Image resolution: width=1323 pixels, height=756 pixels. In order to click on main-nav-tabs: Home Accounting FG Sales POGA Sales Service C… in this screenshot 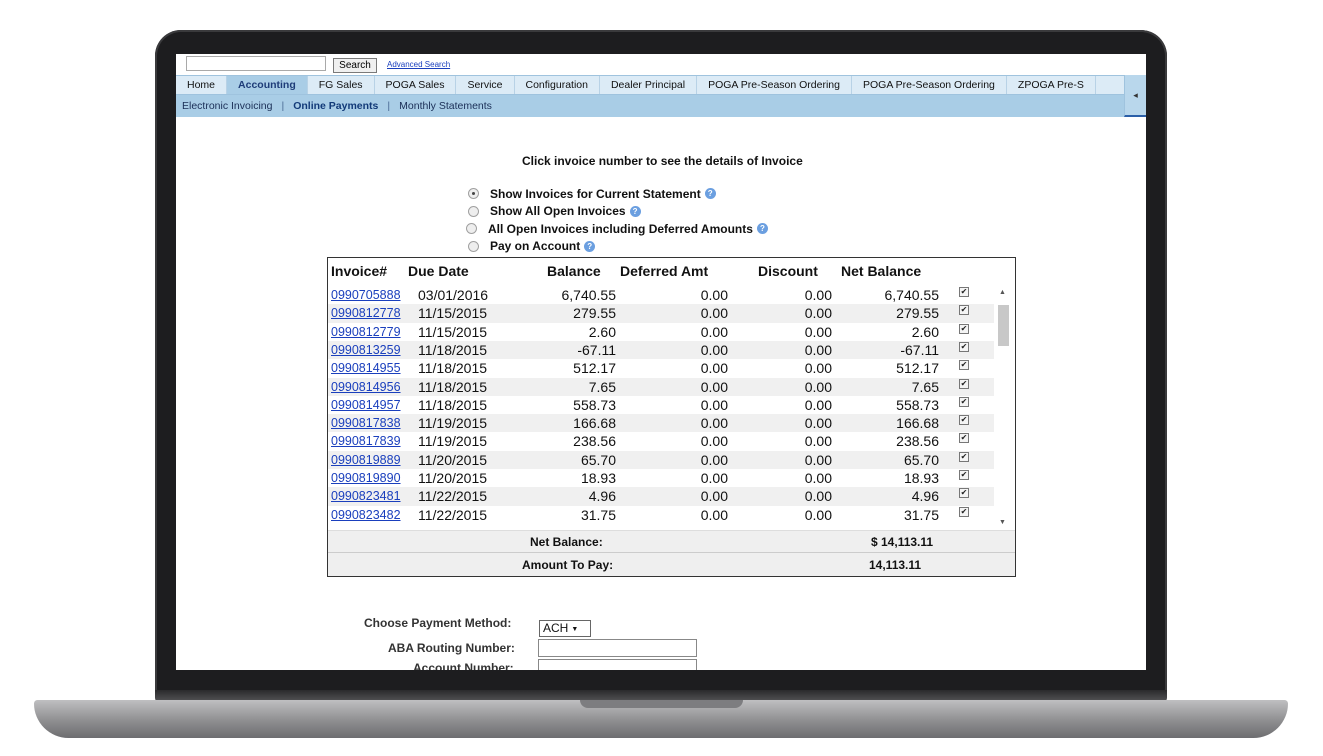, I will do `click(650, 85)`.